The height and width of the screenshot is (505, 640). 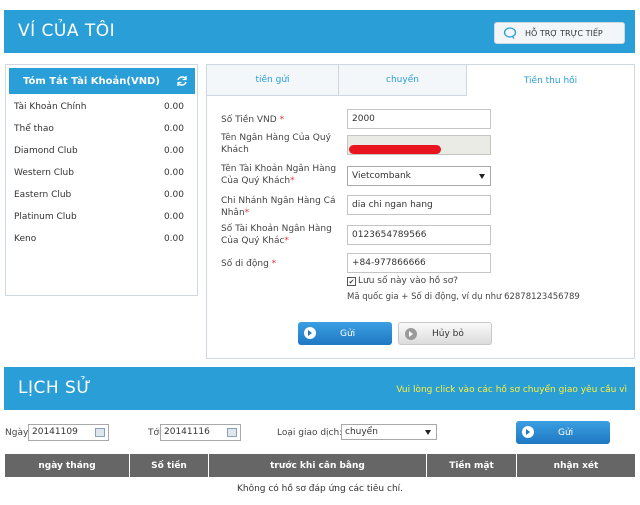 I want to click on account-number-label: Số Tài Khoản Ngân Hàng Của Quý Khác*, so click(x=276, y=235).